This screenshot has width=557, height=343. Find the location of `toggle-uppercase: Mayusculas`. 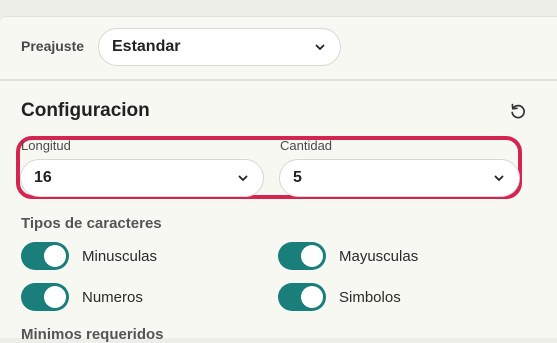

toggle-uppercase: Mayusculas is located at coordinates (348, 256).